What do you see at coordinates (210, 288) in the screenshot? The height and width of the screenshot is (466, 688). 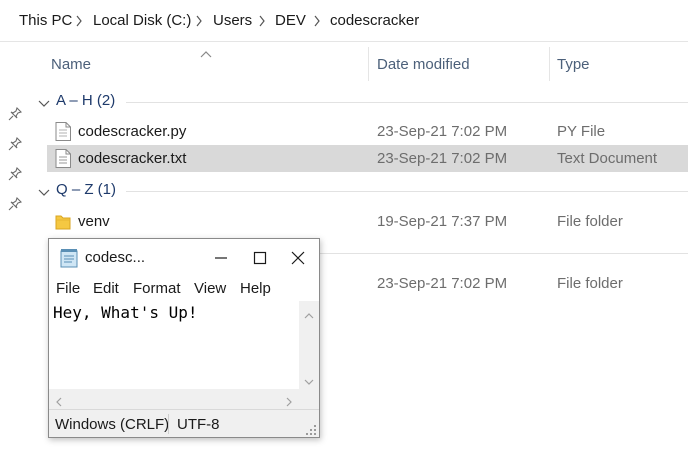 I see `menu-view: View` at bounding box center [210, 288].